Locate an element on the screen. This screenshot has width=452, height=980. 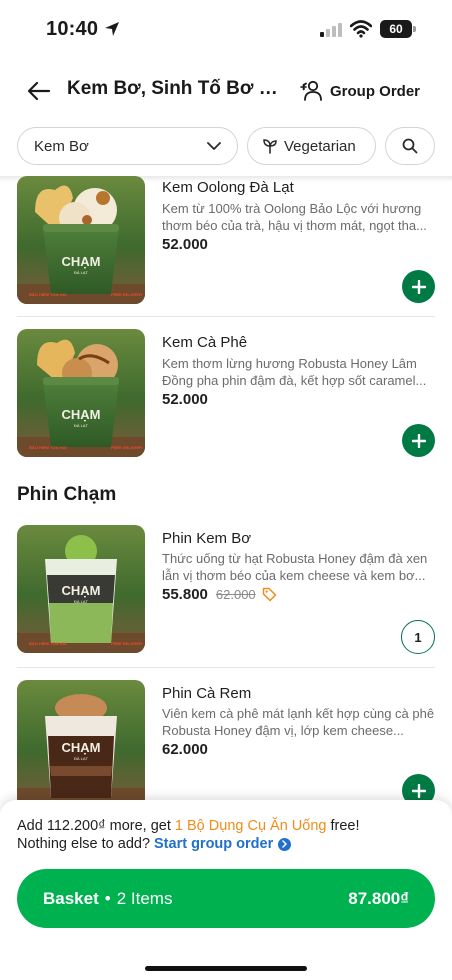
vegetarian-label: Vegetarian is located at coordinates (320, 146).